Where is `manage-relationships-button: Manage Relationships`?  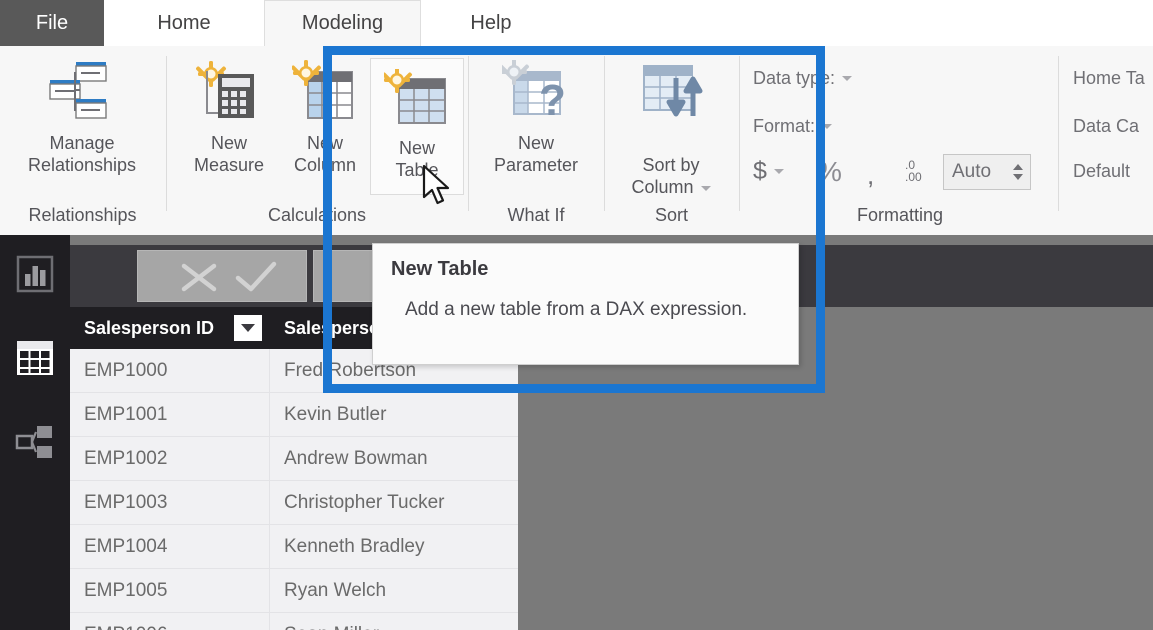 manage-relationships-button: Manage Relationships is located at coordinates (82, 118).